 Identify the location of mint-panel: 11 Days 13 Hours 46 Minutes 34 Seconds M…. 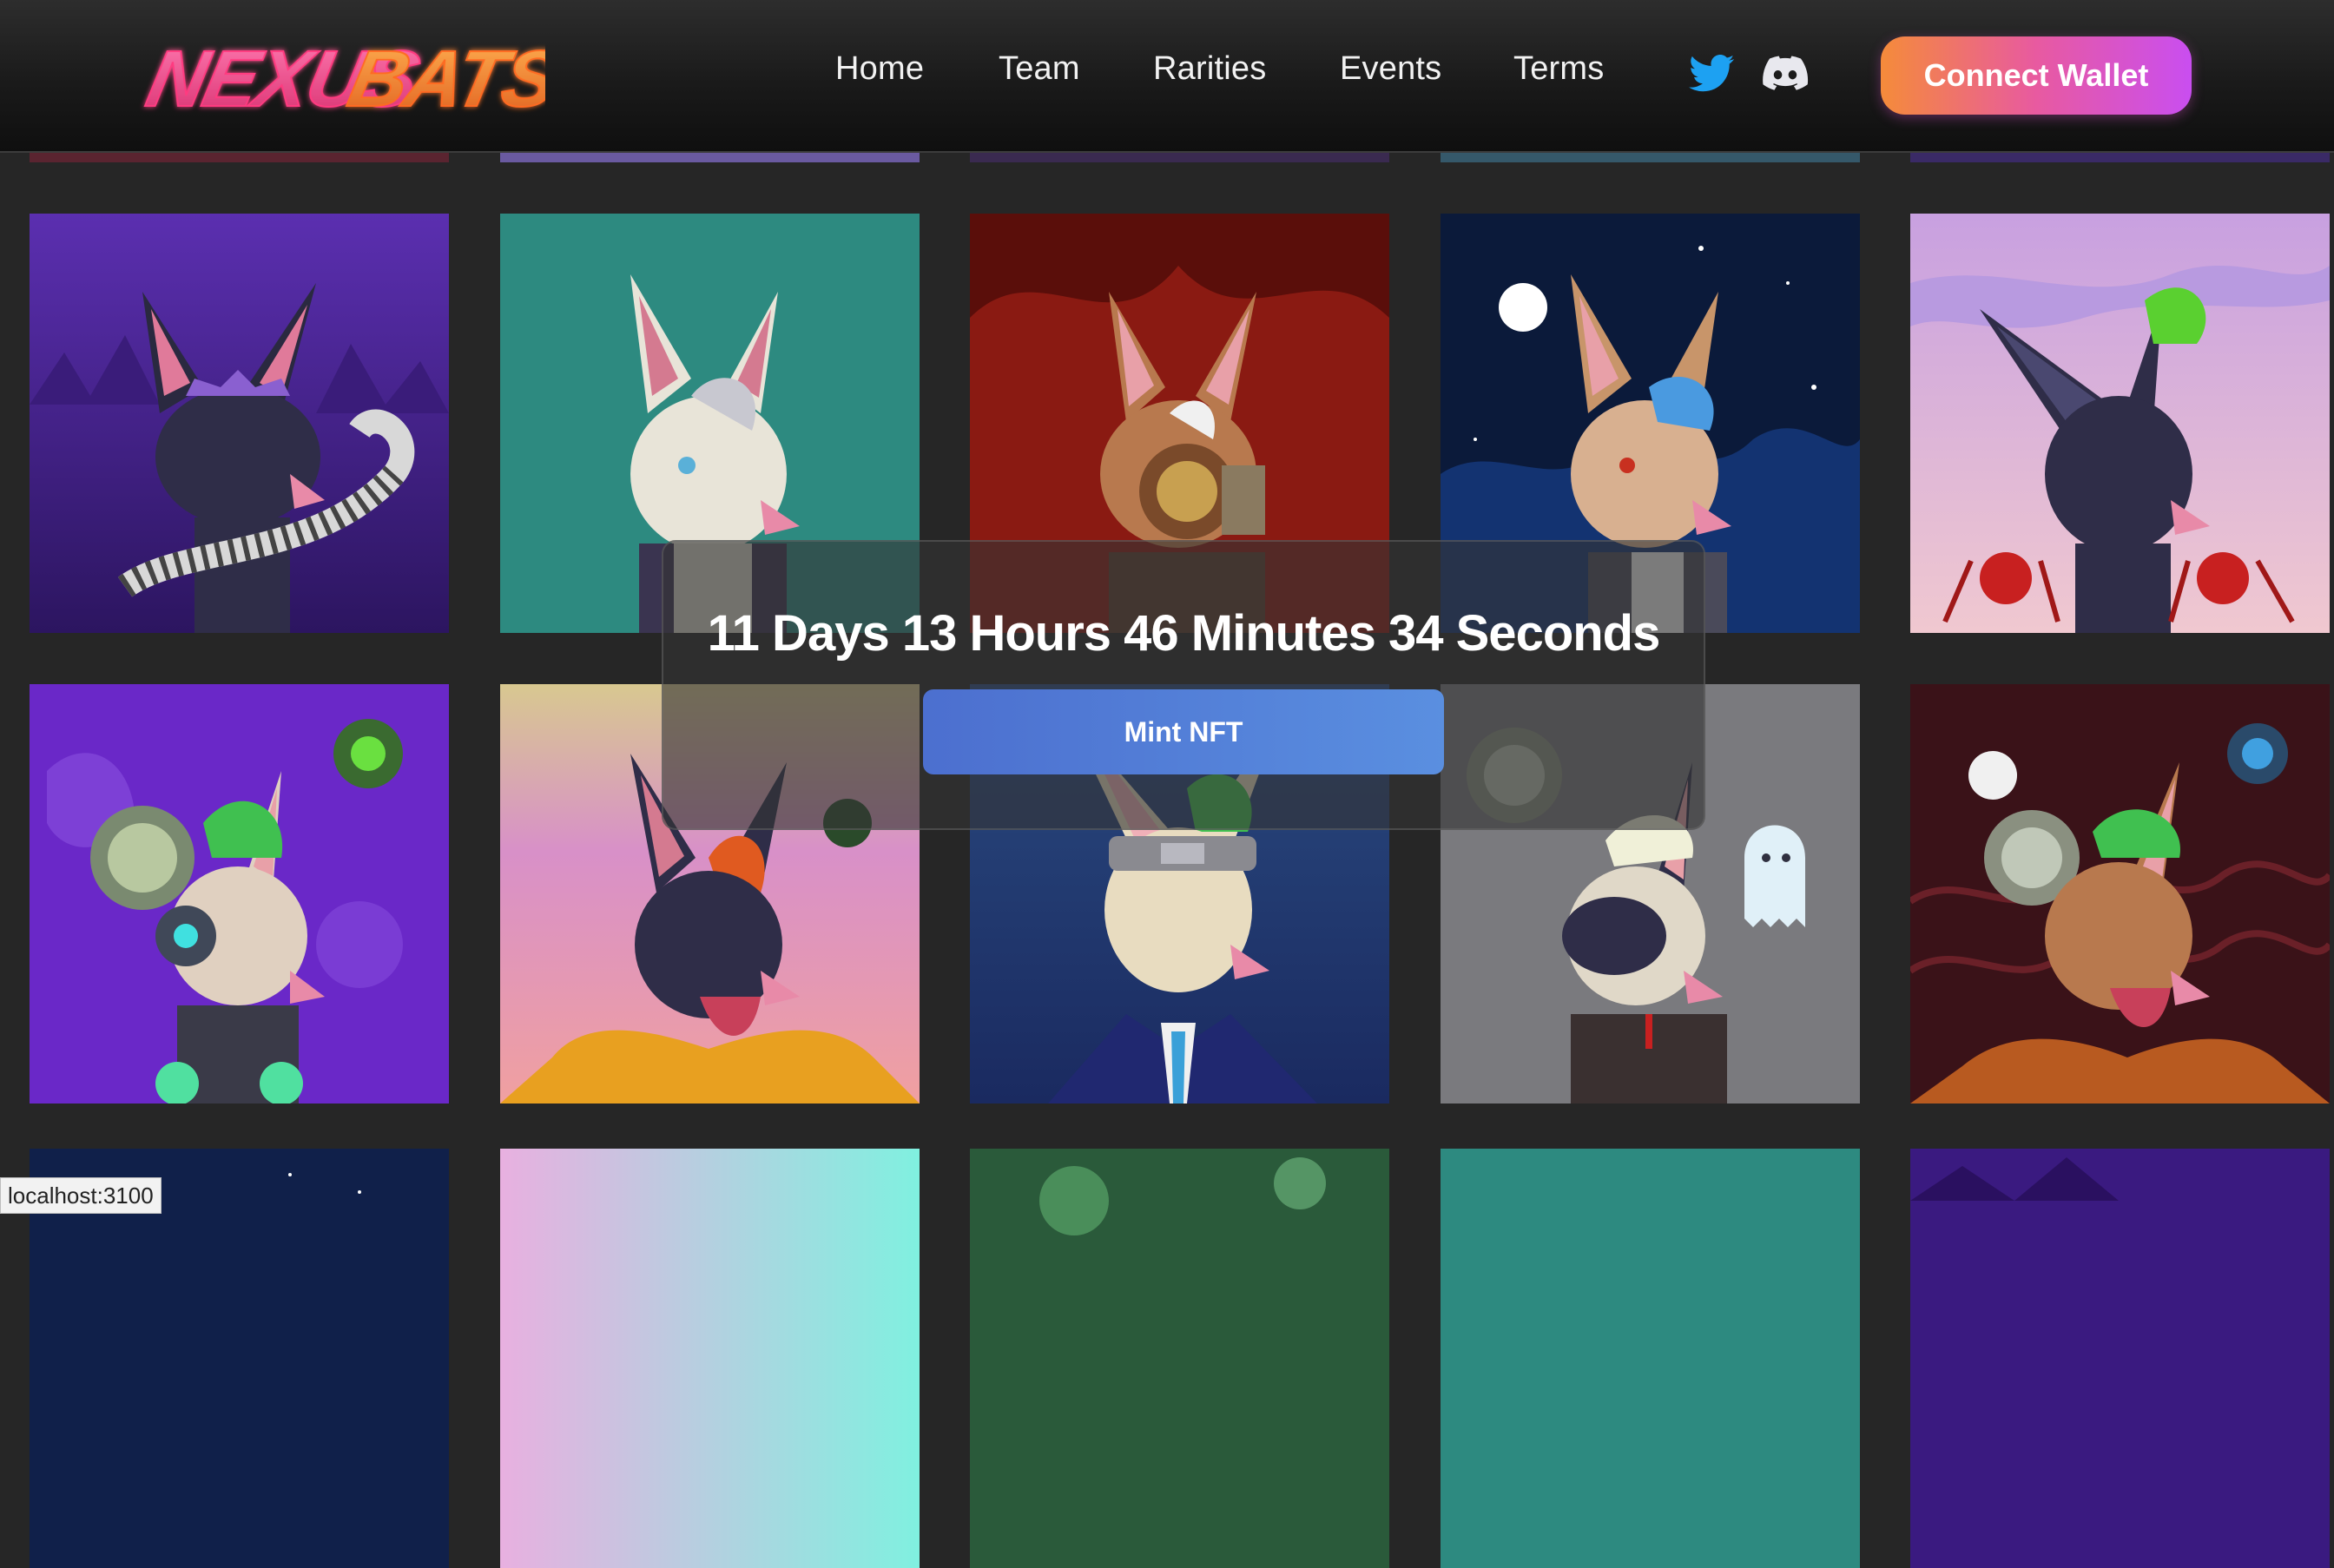
(1183, 685).